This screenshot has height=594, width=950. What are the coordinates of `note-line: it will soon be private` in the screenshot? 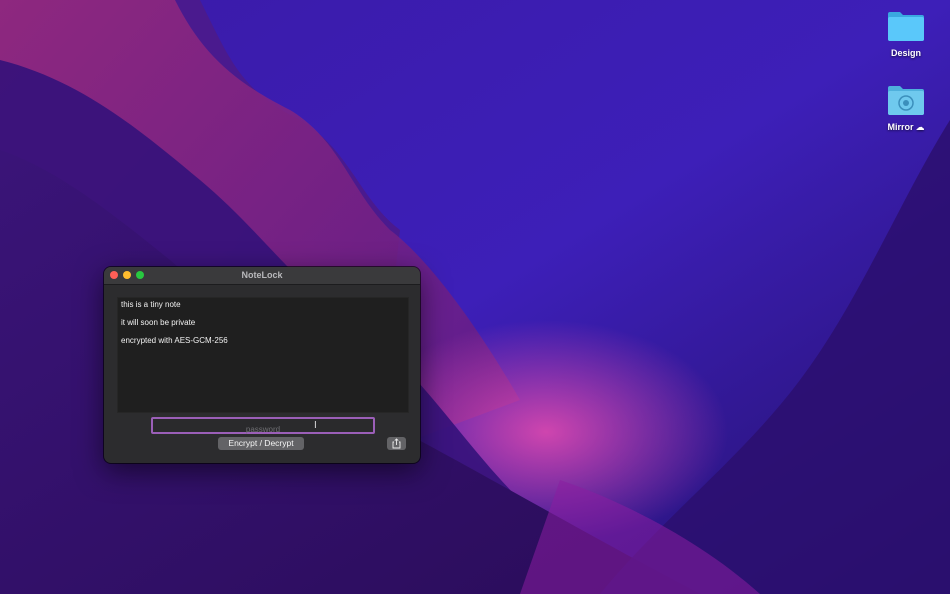 It's located at (158, 322).